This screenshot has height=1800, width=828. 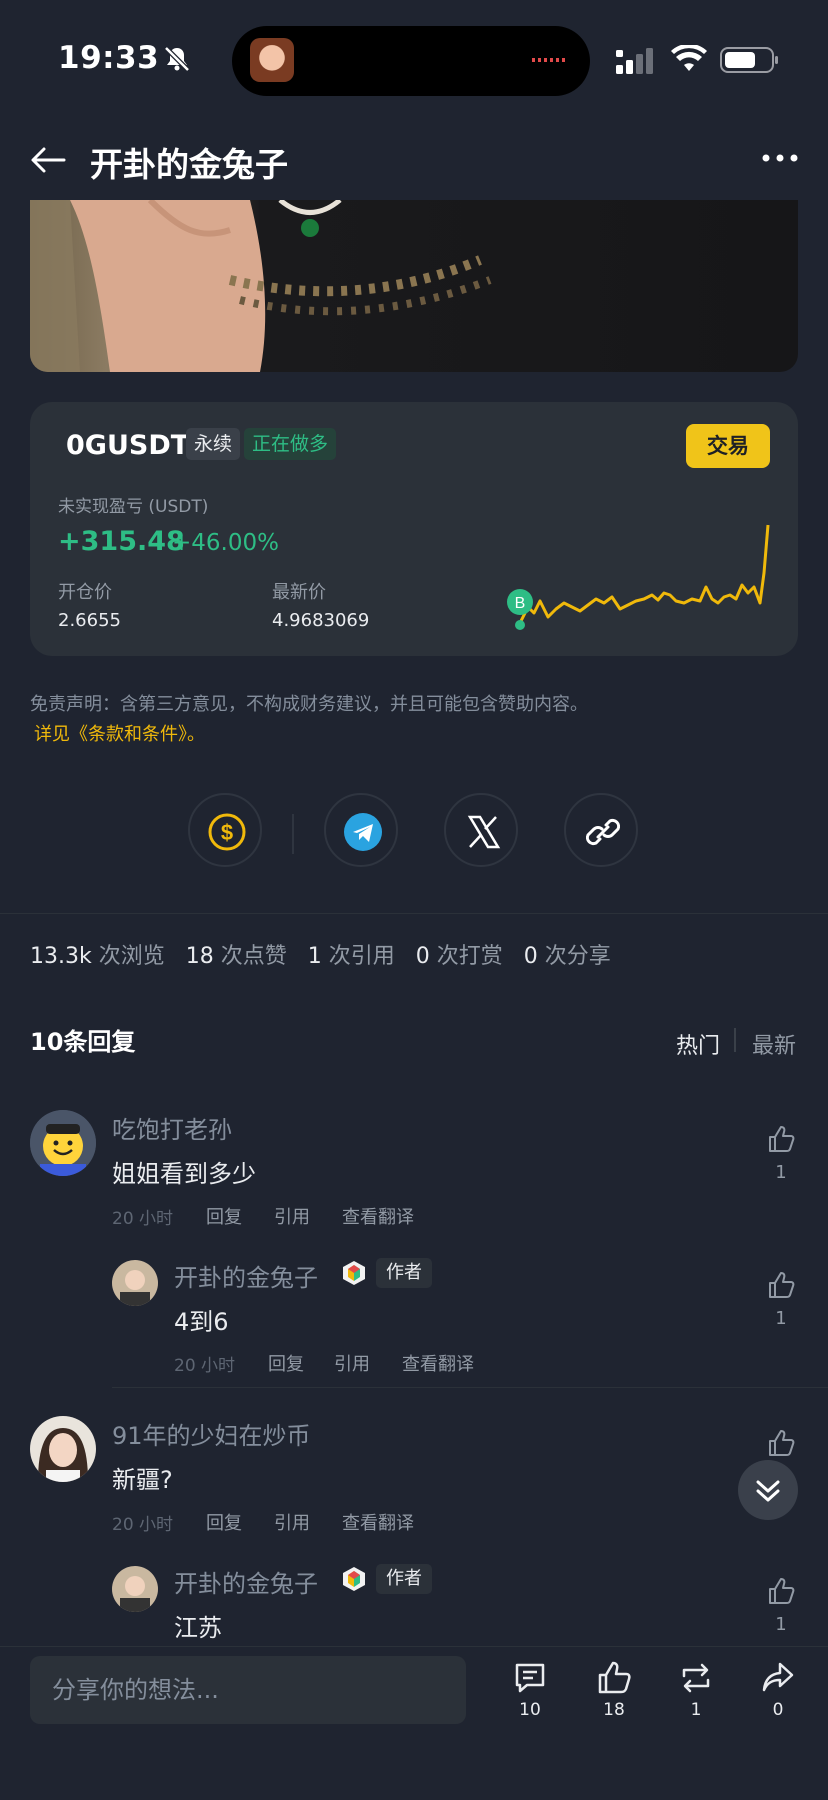 What do you see at coordinates (728, 446) in the screenshot?
I see `trade-button: 交易` at bounding box center [728, 446].